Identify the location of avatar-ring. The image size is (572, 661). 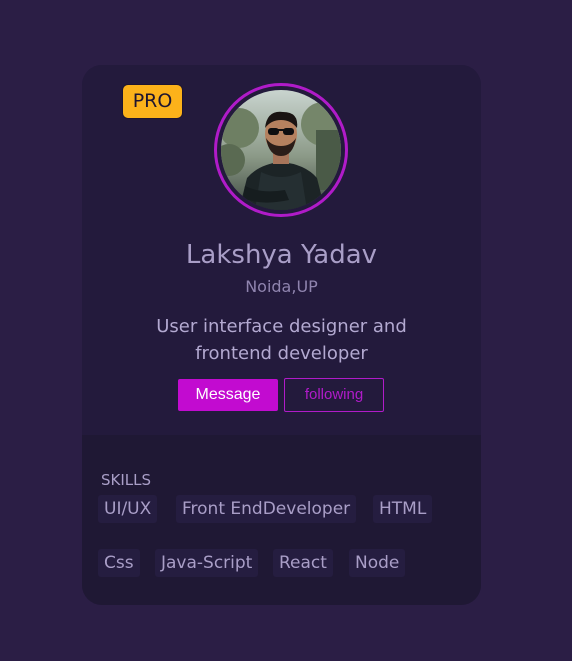
(281, 150).